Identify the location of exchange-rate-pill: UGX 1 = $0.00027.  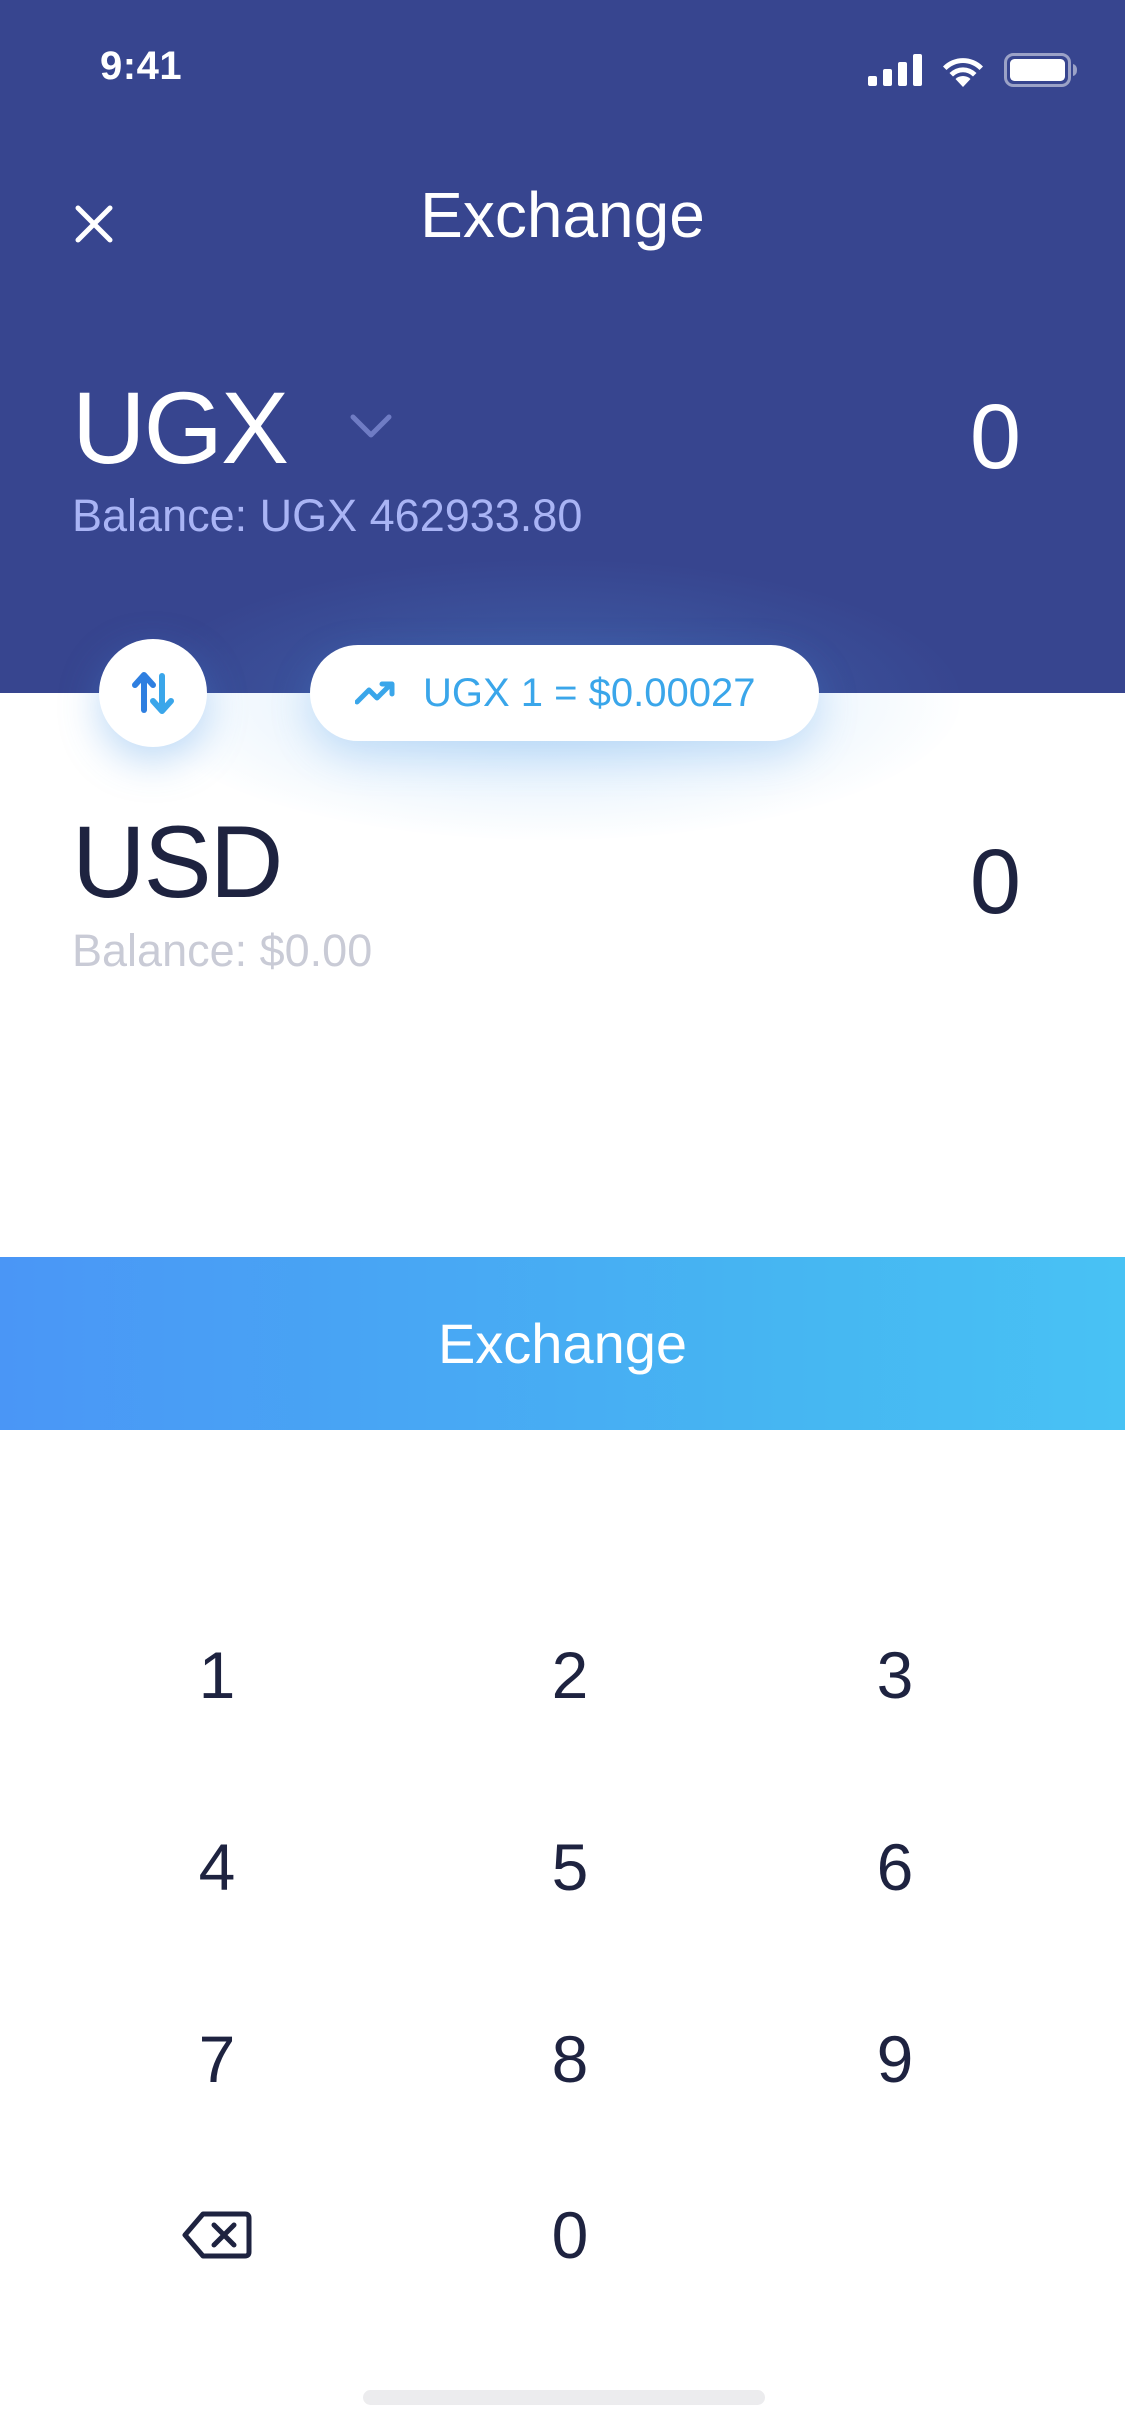
(564, 693).